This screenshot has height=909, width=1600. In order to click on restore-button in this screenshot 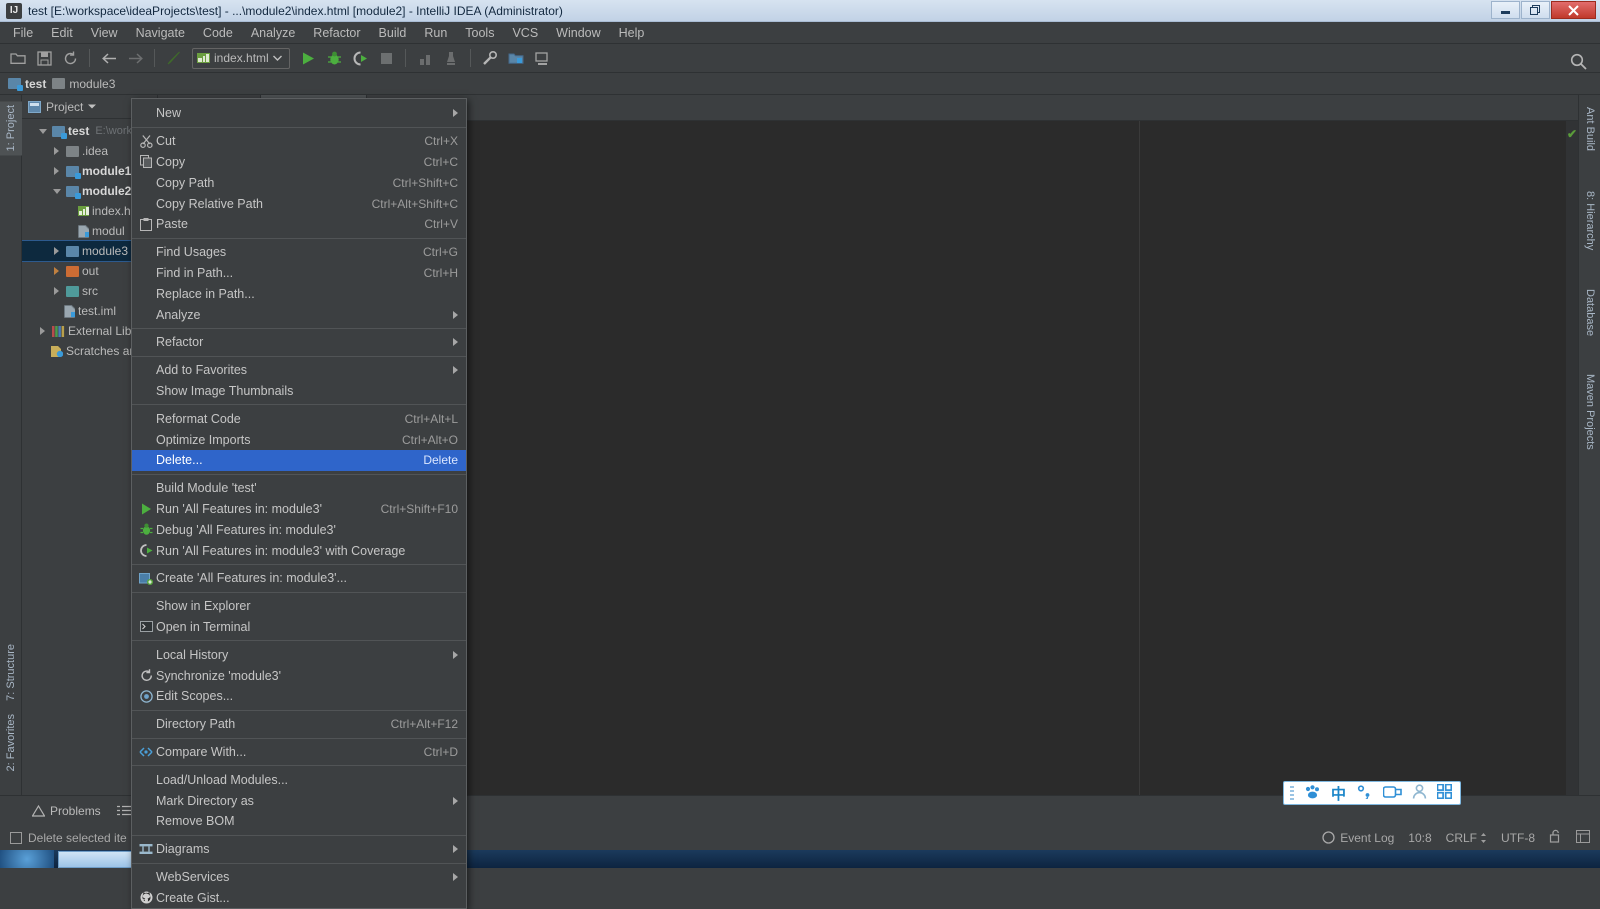, I will do `click(1535, 10)`.